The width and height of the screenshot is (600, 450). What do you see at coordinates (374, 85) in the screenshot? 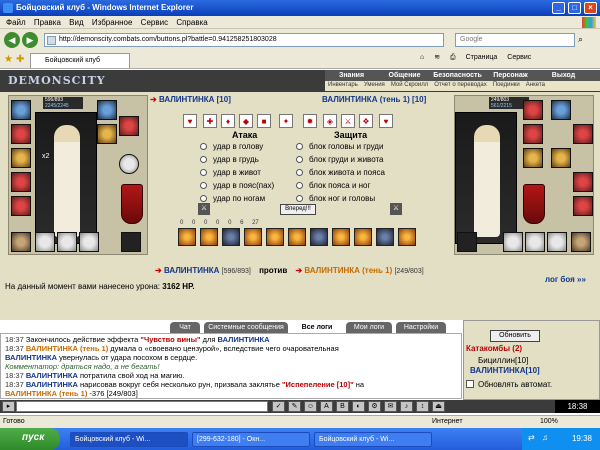
I see `subnav-skills: Умения` at bounding box center [374, 85].